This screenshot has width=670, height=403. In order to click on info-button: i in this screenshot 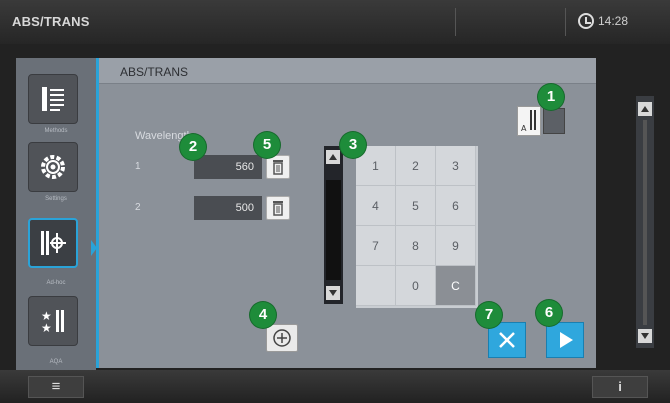, I will do `click(620, 387)`.